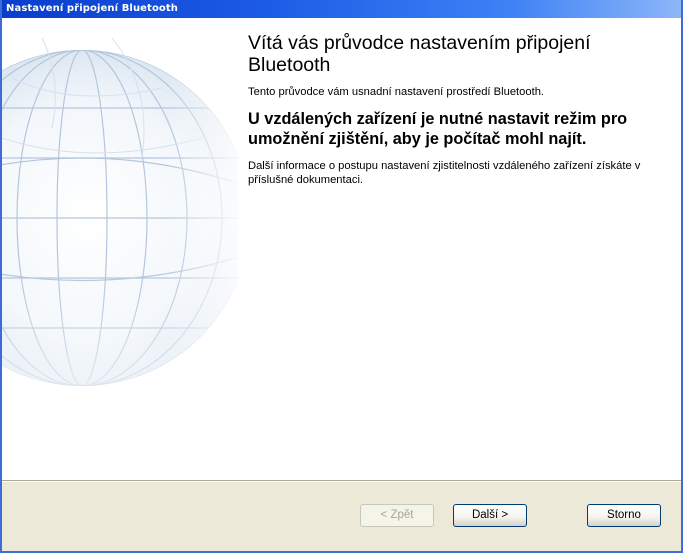 The height and width of the screenshot is (553, 683). I want to click on back-button: < Zpět, so click(397, 515).